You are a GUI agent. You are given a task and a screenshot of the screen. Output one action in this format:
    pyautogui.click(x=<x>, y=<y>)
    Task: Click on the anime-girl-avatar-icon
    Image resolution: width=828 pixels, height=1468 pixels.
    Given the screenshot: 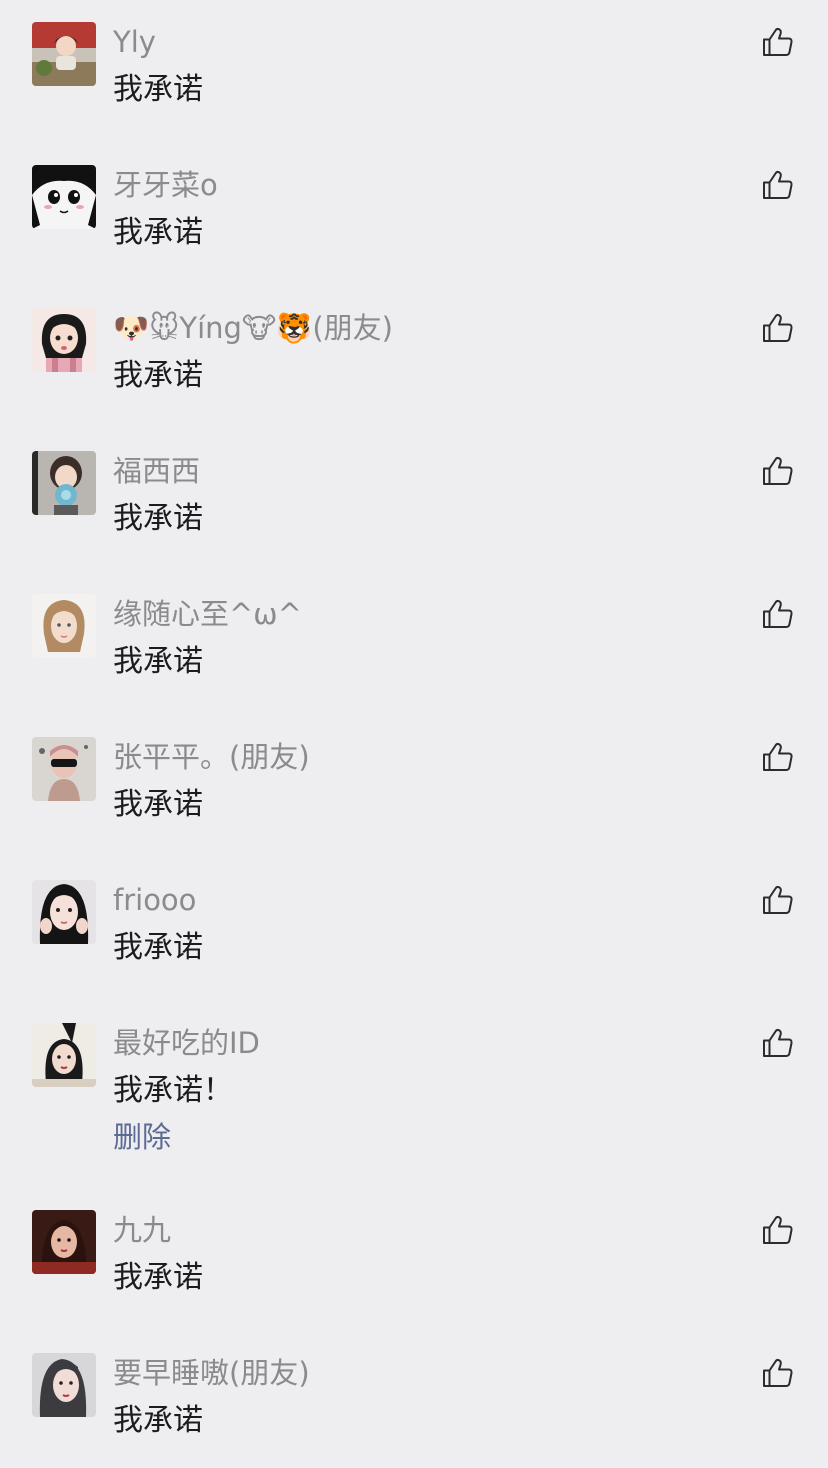 What is the action you would take?
    pyautogui.click(x=64, y=197)
    